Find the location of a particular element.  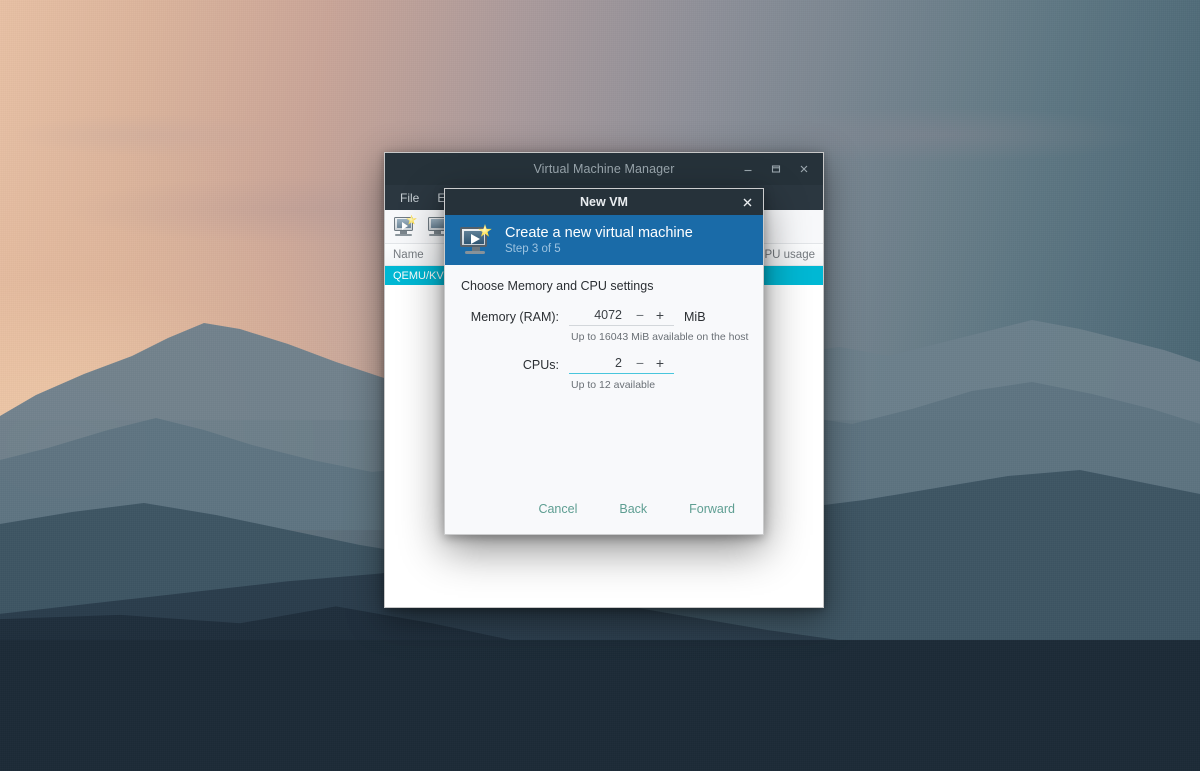

dialog-footer: Cancel Back Forward is located at coordinates (604, 509).